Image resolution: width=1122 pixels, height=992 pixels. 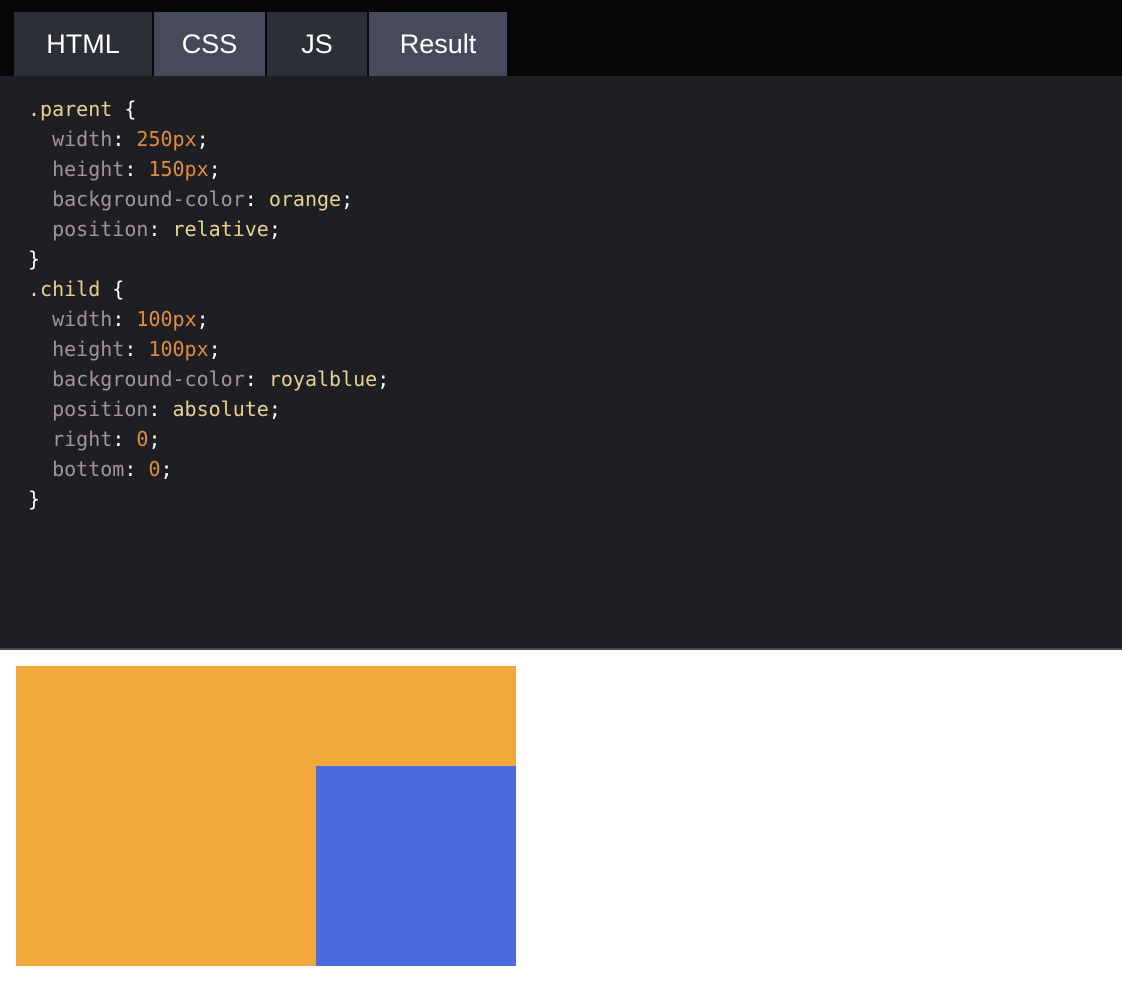 What do you see at coordinates (220, 229) in the screenshot?
I see `code-value: relative` at bounding box center [220, 229].